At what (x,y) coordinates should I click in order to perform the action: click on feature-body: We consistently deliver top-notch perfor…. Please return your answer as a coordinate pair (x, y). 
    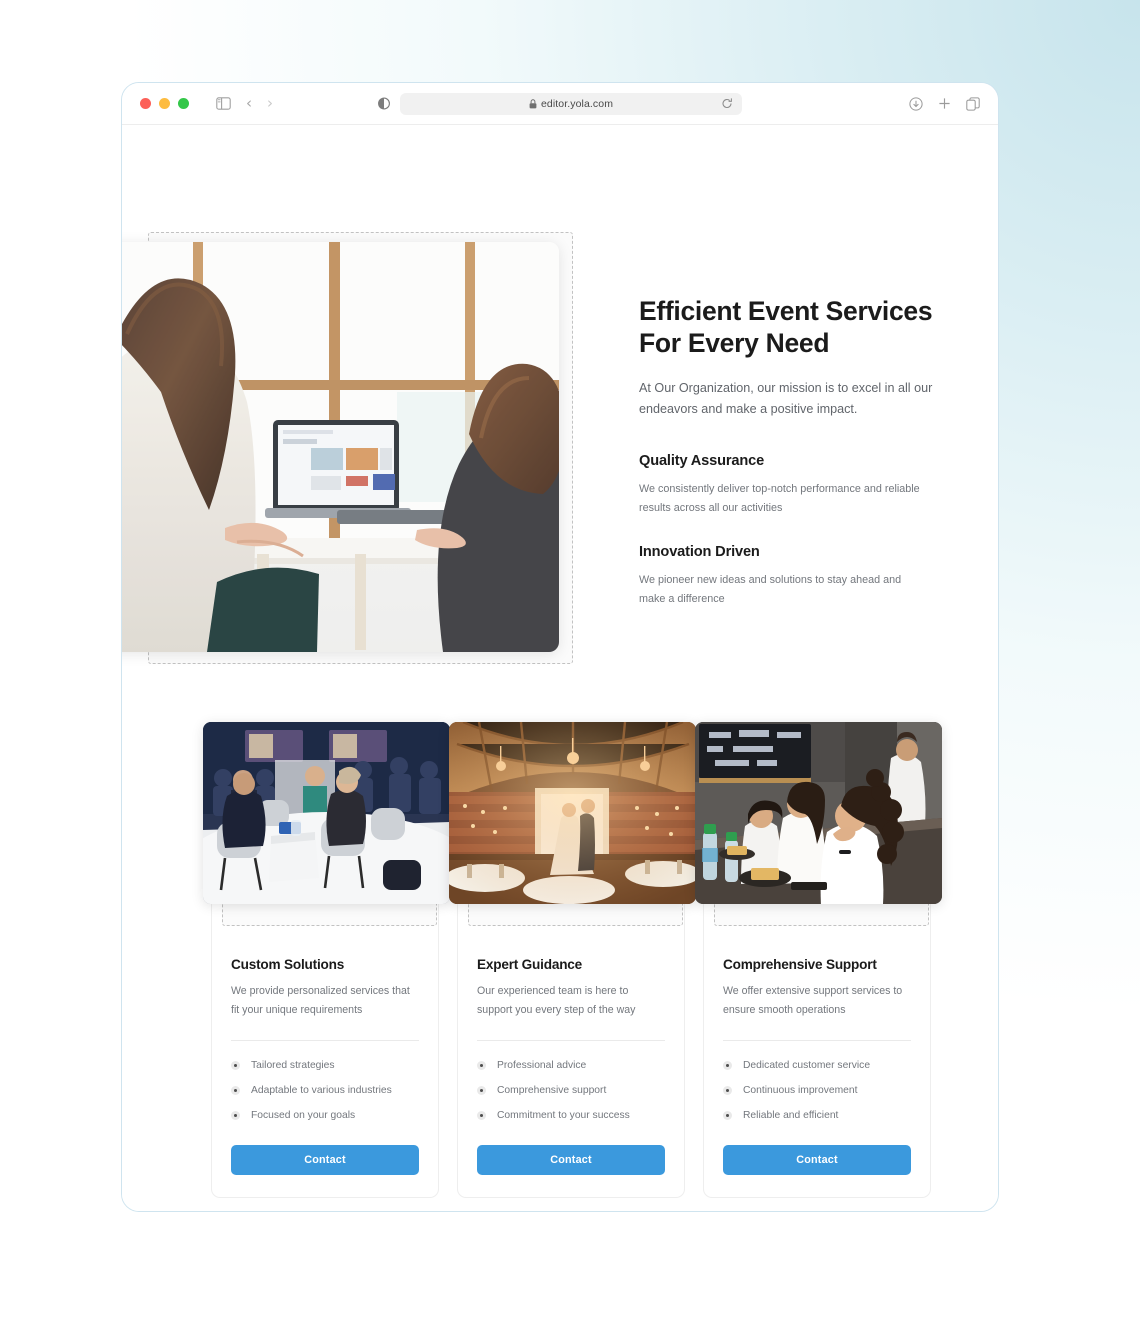
    Looking at the image, I should click on (779, 498).